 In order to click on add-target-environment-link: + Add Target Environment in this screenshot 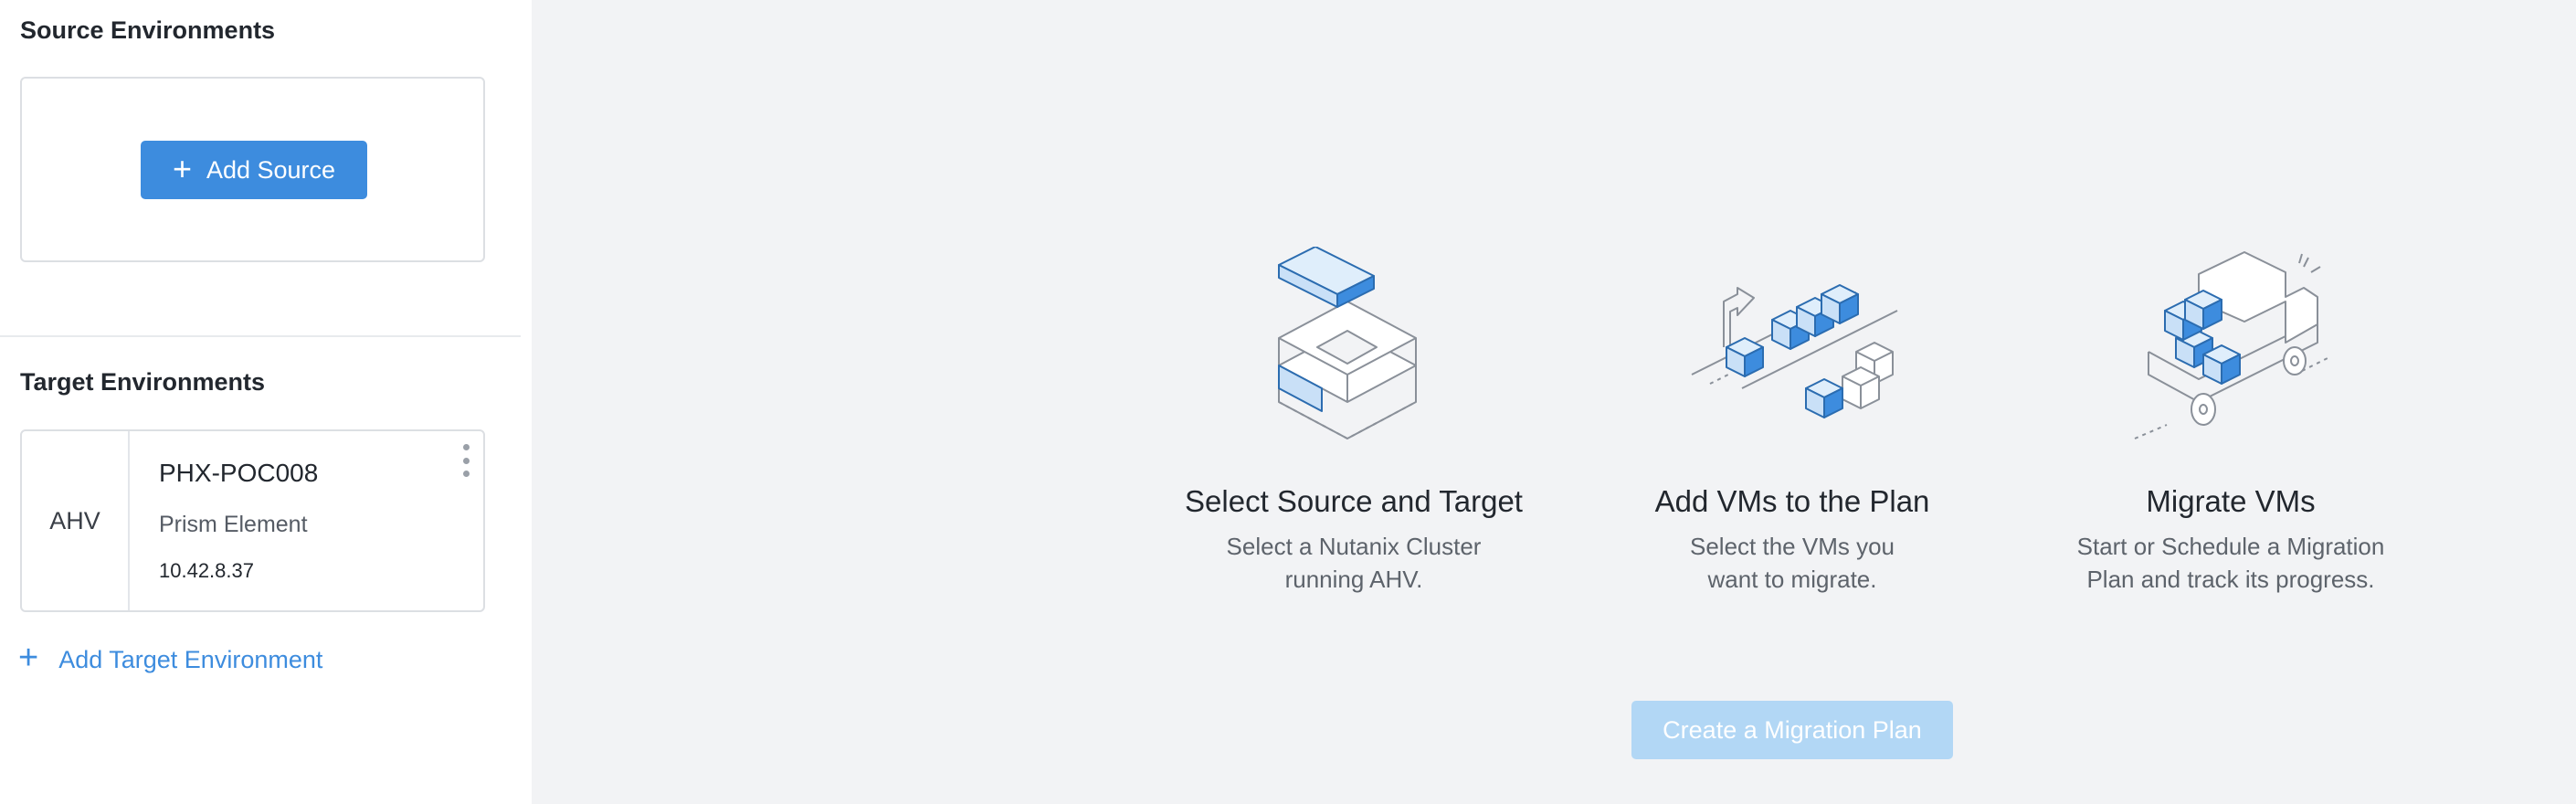, I will do `click(170, 657)`.